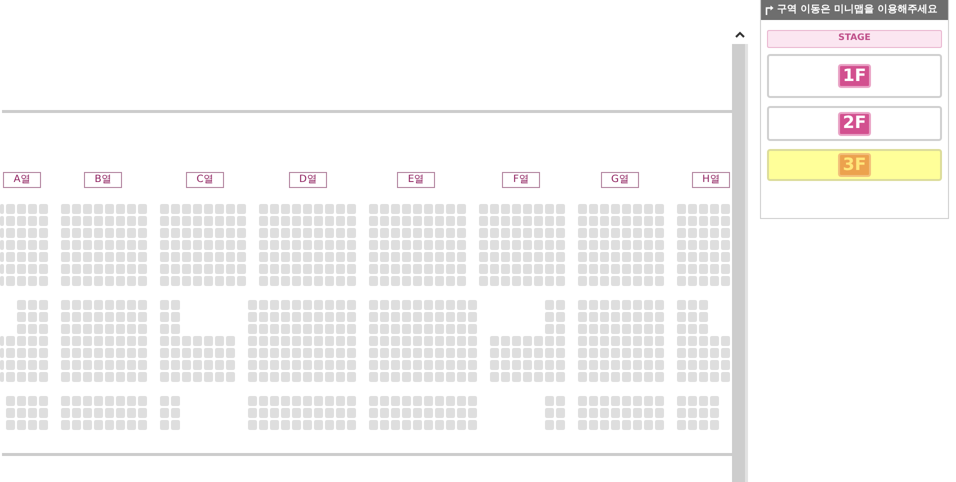  I want to click on stage-bar: STAGE, so click(854, 39).